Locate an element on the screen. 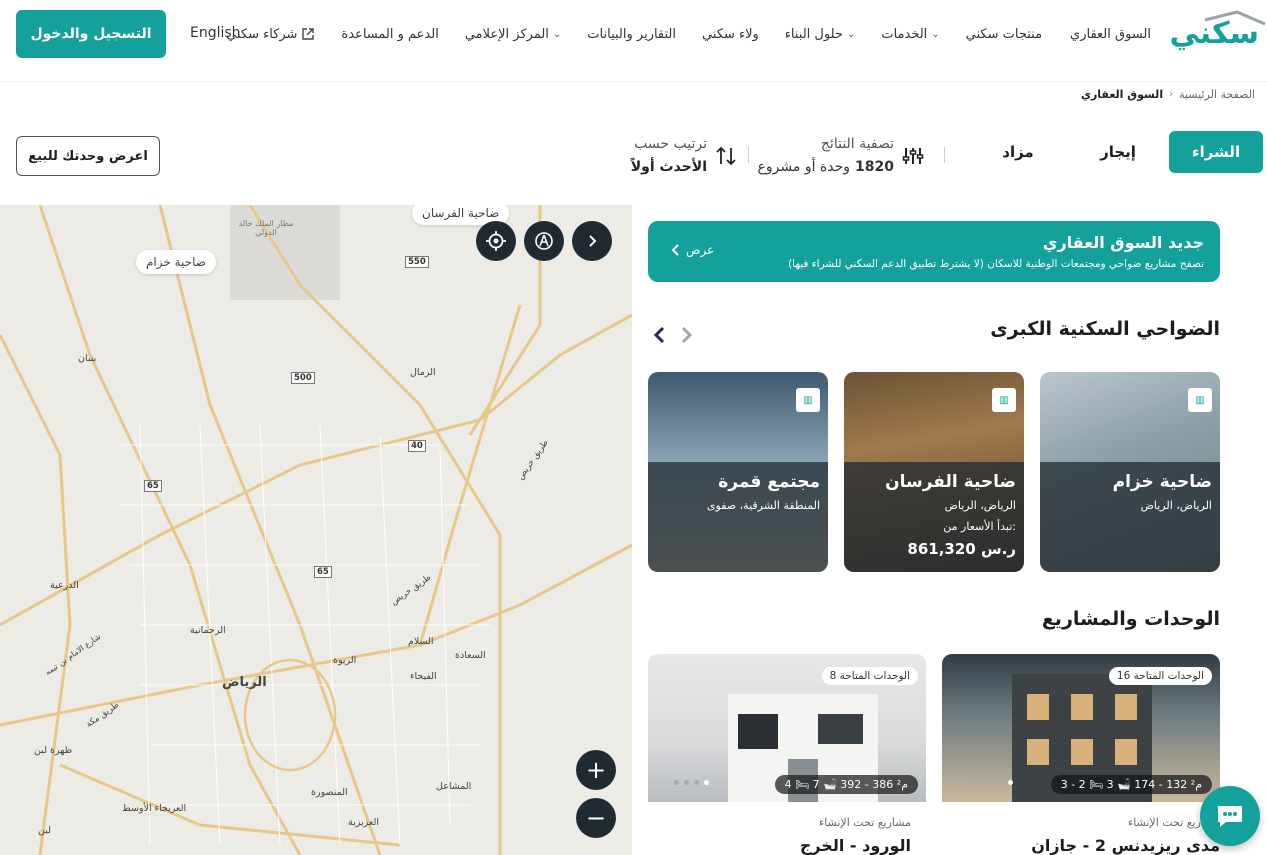 The height and width of the screenshot is (855, 1267). sakani-logo: سكني is located at coordinates (1216, 30).